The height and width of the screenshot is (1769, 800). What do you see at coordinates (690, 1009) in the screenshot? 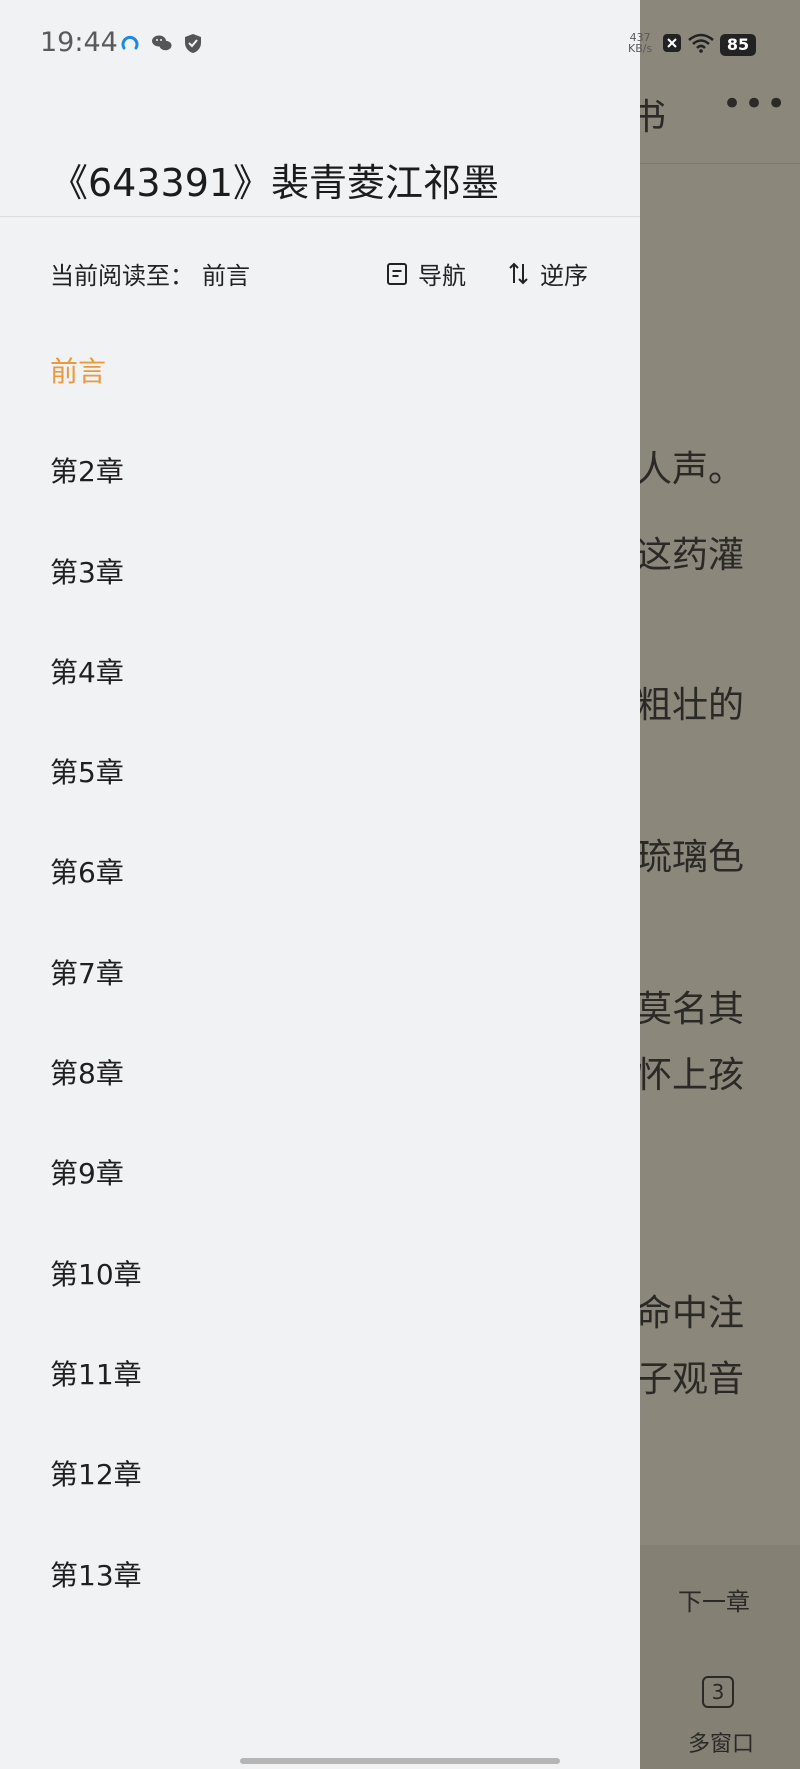
I see `reader-text-line: 莫名其` at bounding box center [690, 1009].